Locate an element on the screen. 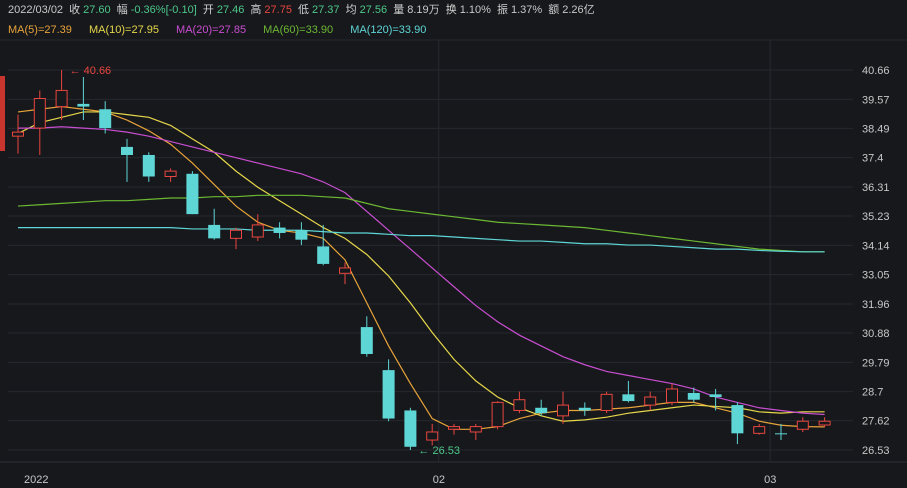  y-tick-label: 30.88 is located at coordinates (876, 334).